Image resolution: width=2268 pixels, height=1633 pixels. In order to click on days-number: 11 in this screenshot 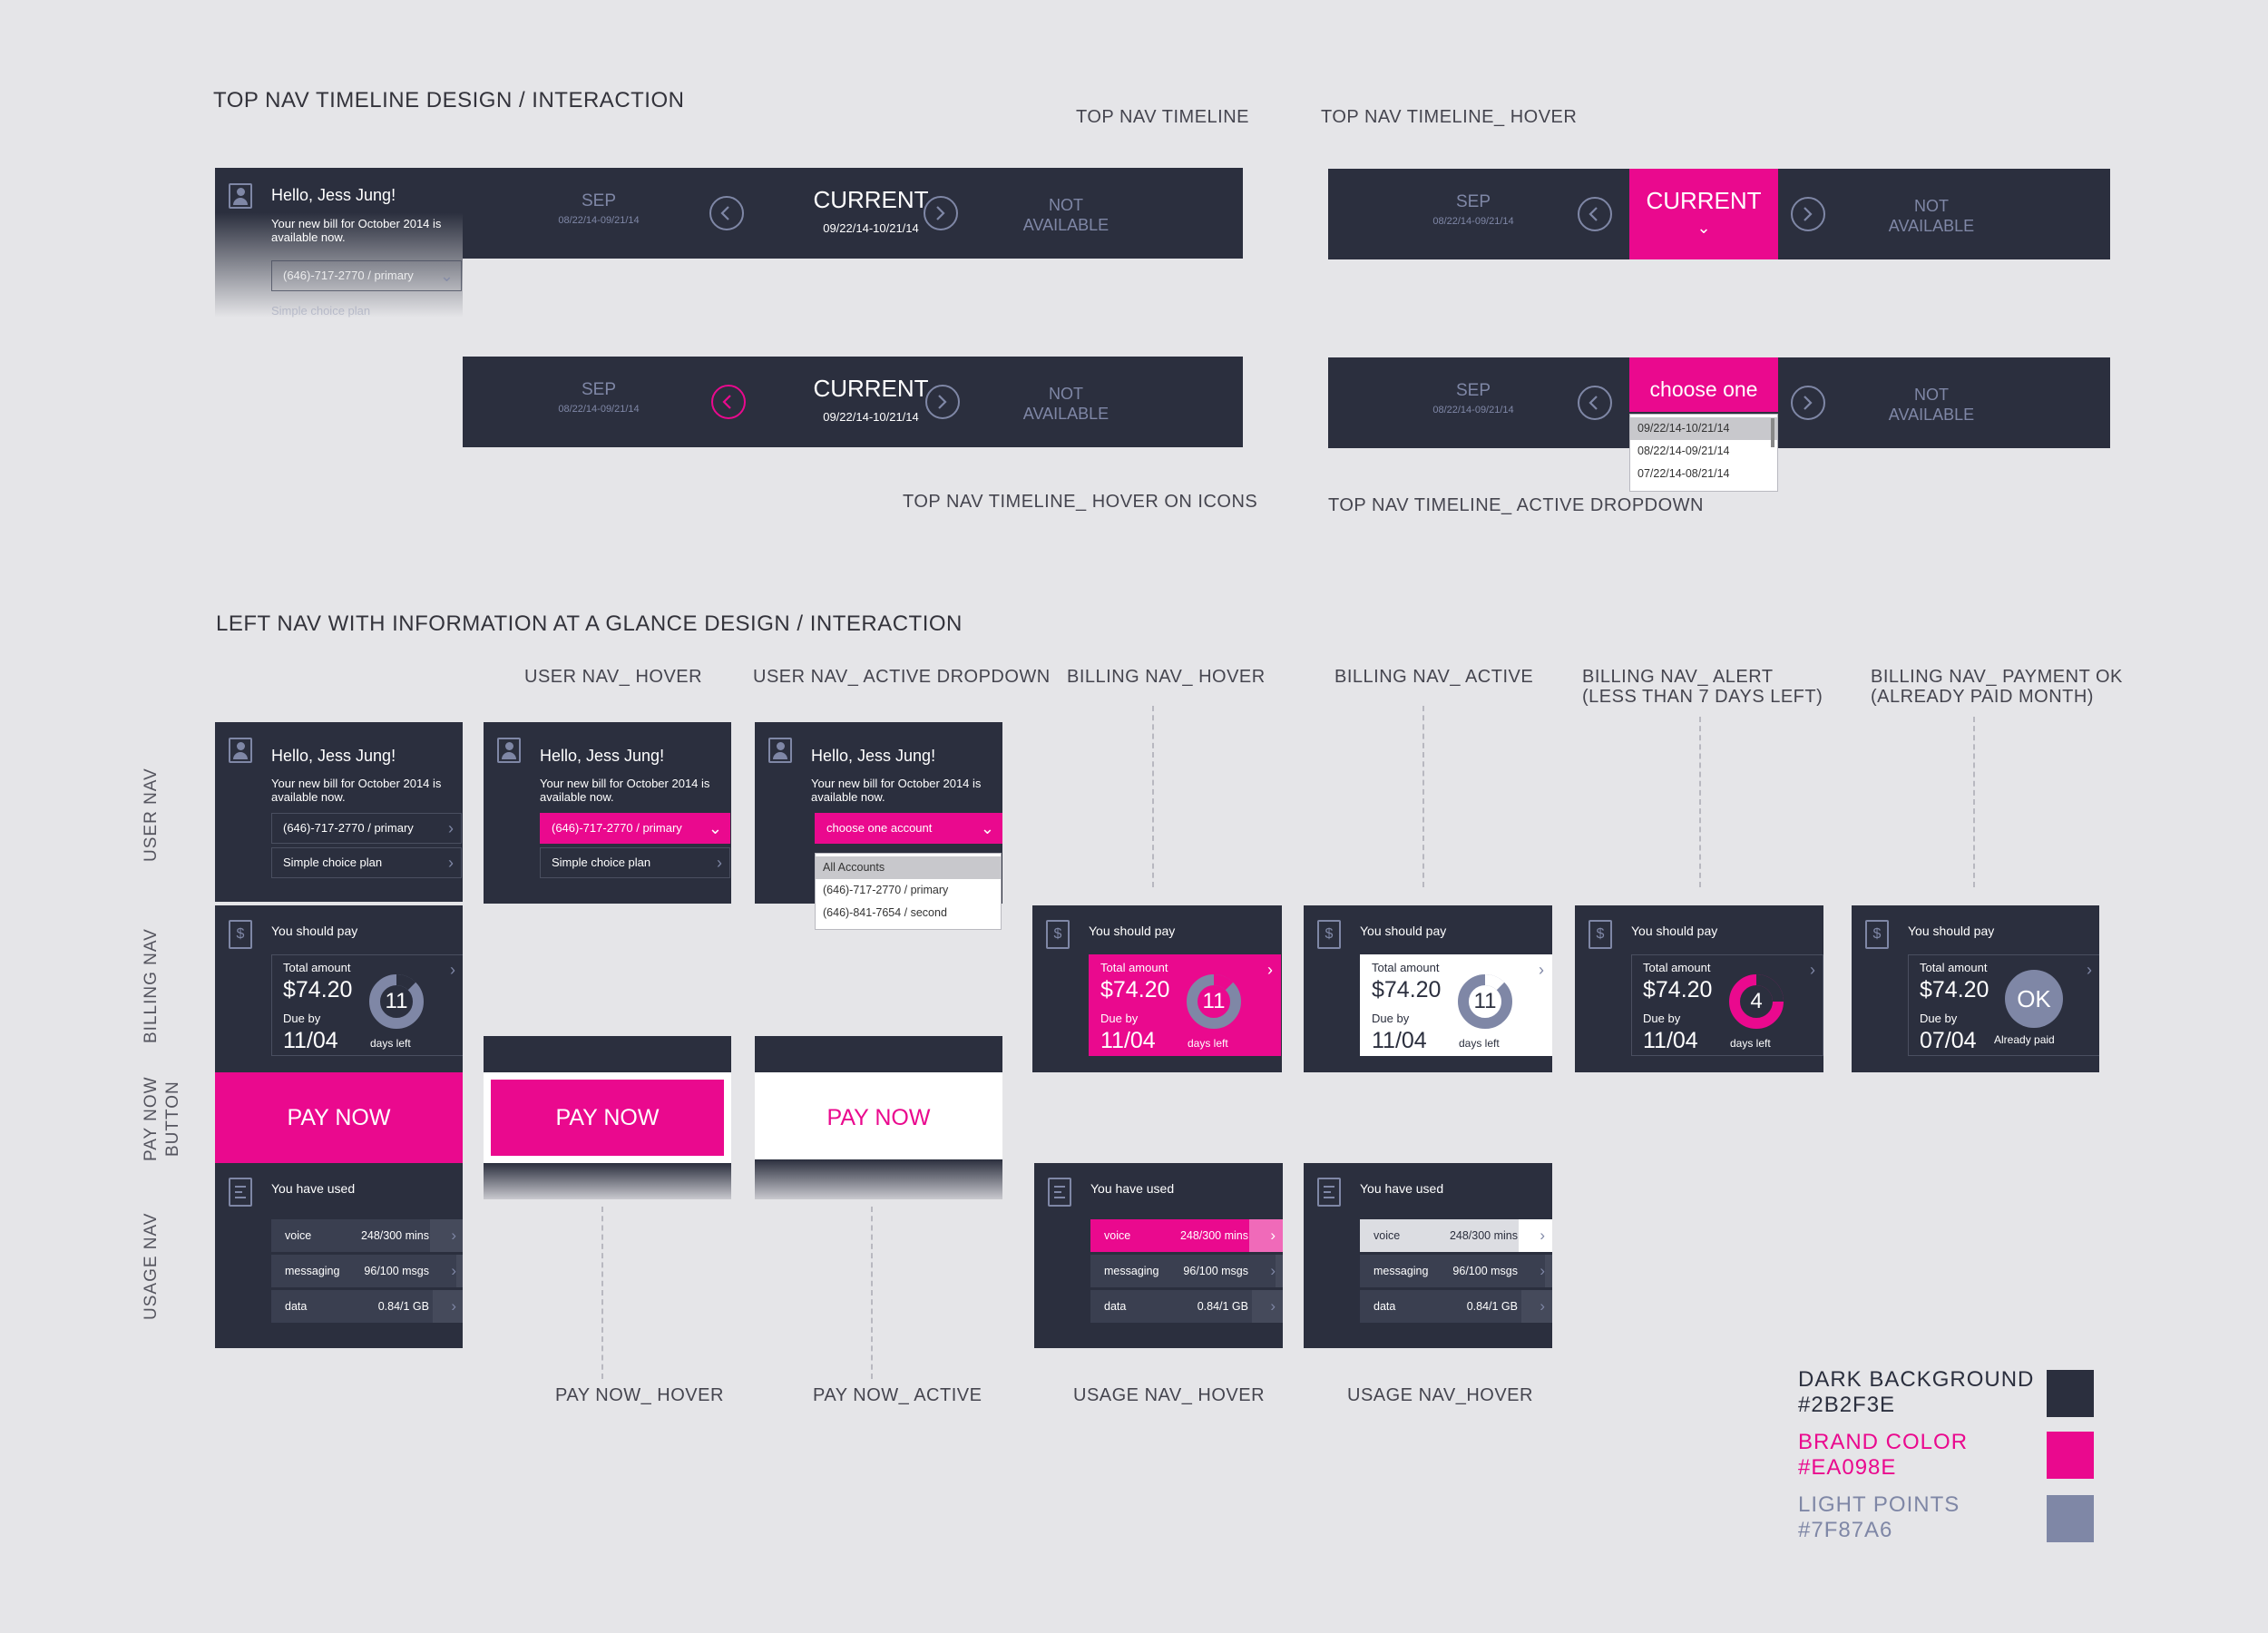, I will do `click(1485, 1001)`.